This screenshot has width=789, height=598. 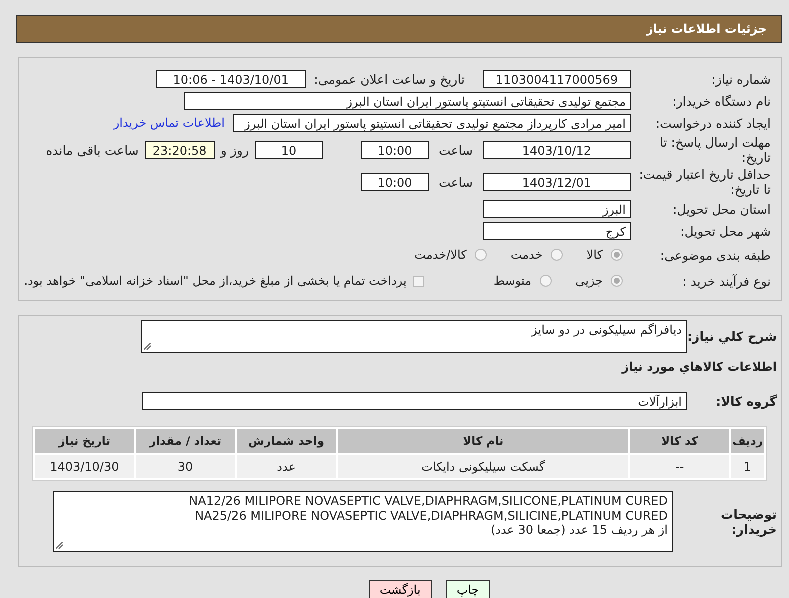 I want to click on column-header: ردیف, so click(x=747, y=441).